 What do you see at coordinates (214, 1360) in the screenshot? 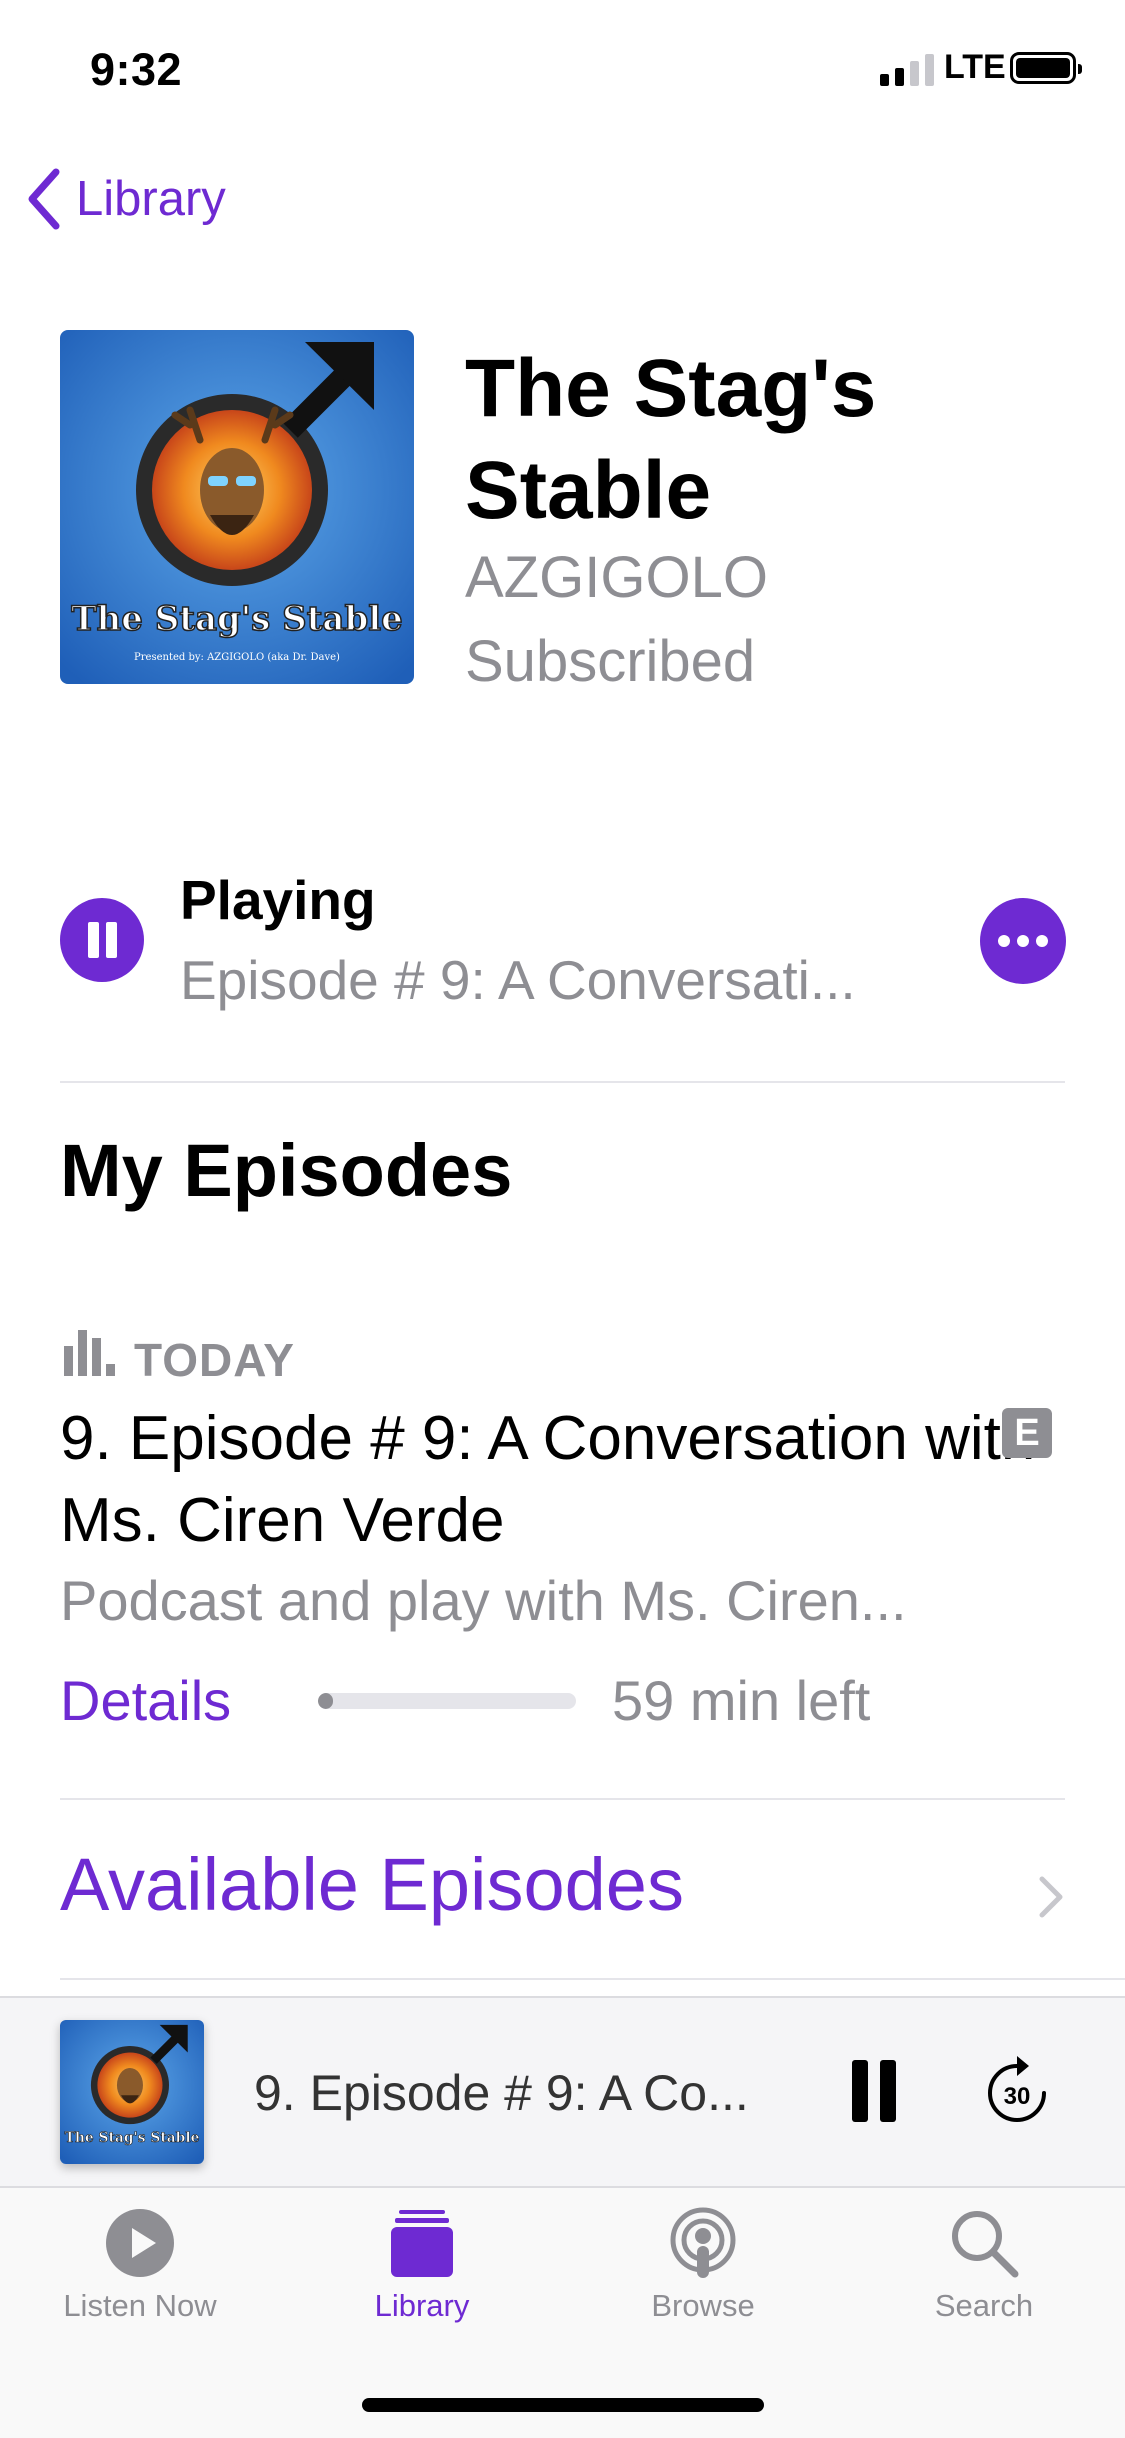
I see `episode-date: TODAY` at bounding box center [214, 1360].